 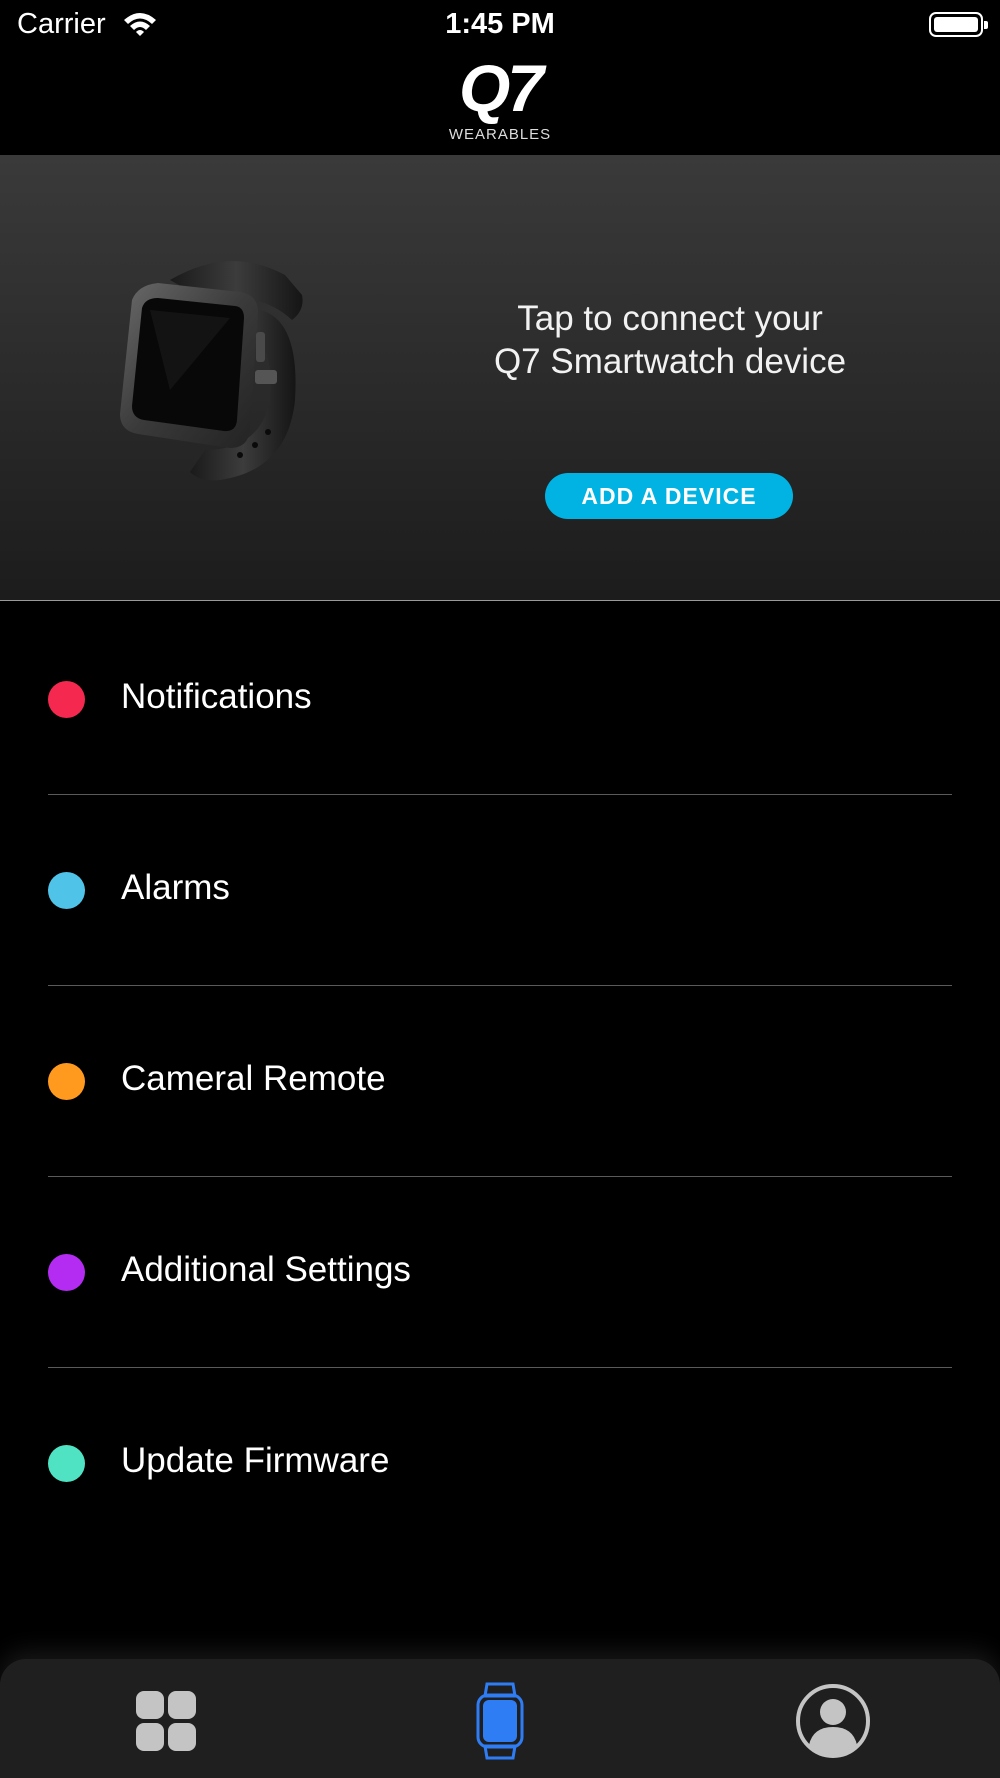 What do you see at coordinates (669, 496) in the screenshot?
I see `add-device-button: ADD A DEVICE` at bounding box center [669, 496].